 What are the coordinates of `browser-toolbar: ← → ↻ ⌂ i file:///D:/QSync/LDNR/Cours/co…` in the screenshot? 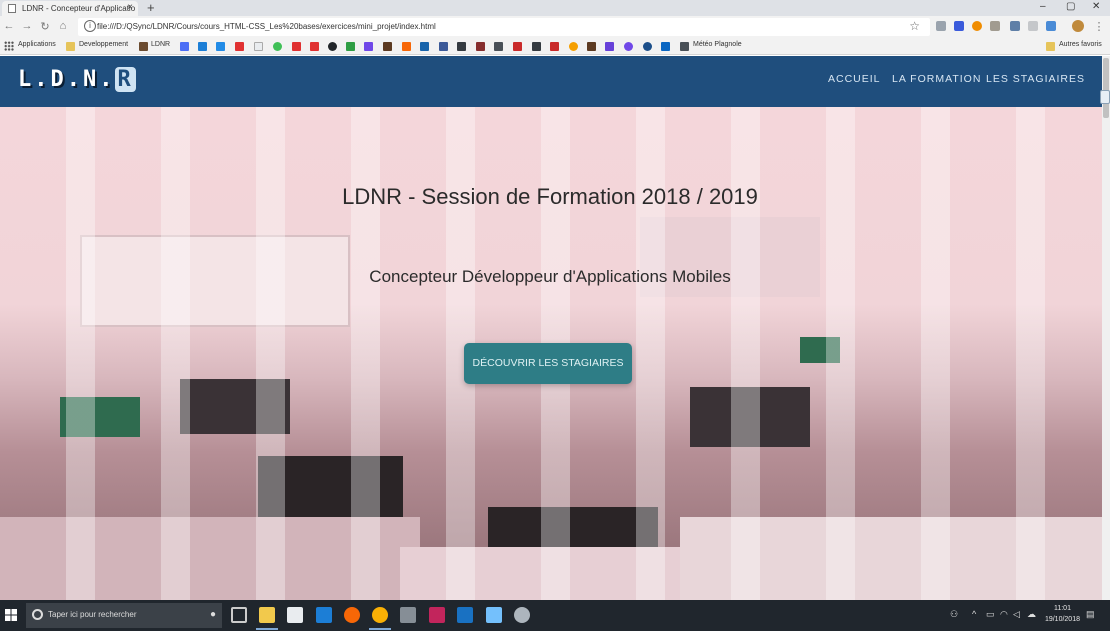 It's located at (555, 27).